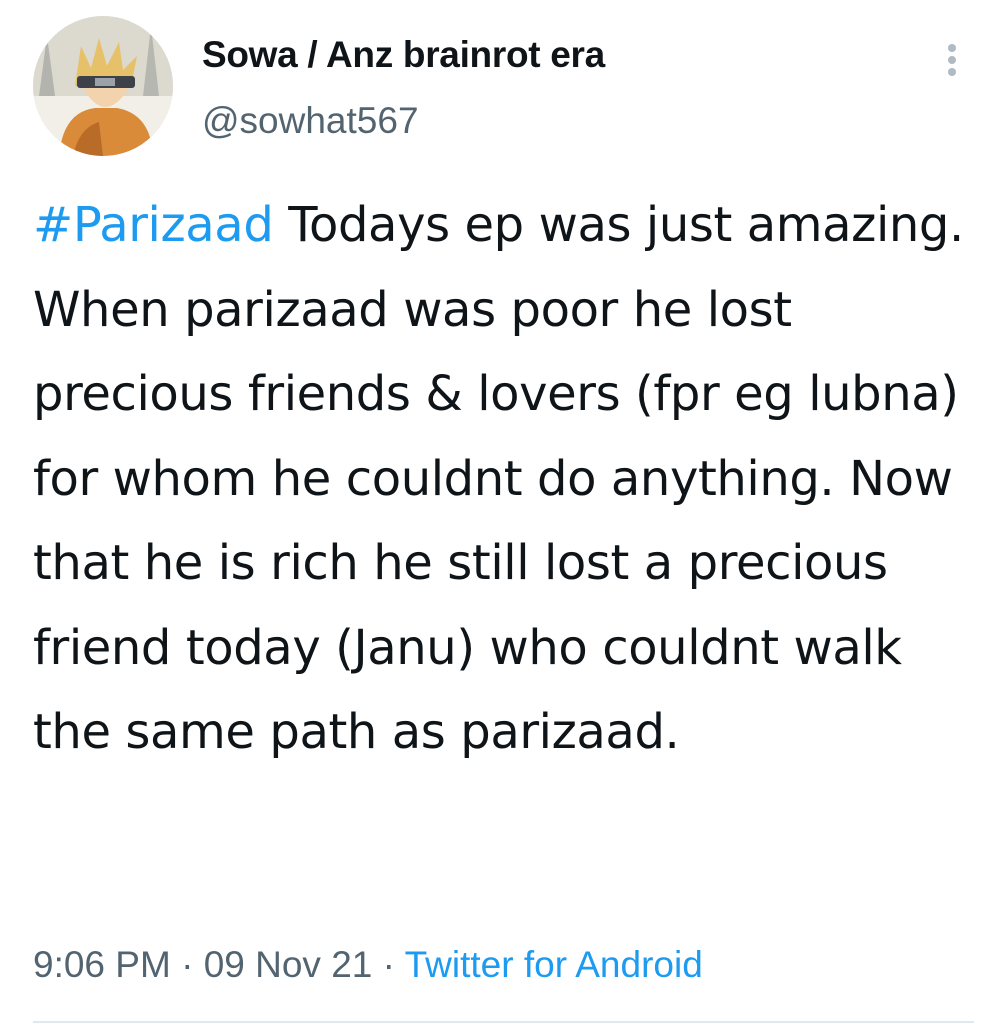 Image resolution: width=1004 pixels, height=1024 pixels. Describe the element at coordinates (403, 55) in the screenshot. I see `display-name: Sowa / Anz brainrot era` at that location.